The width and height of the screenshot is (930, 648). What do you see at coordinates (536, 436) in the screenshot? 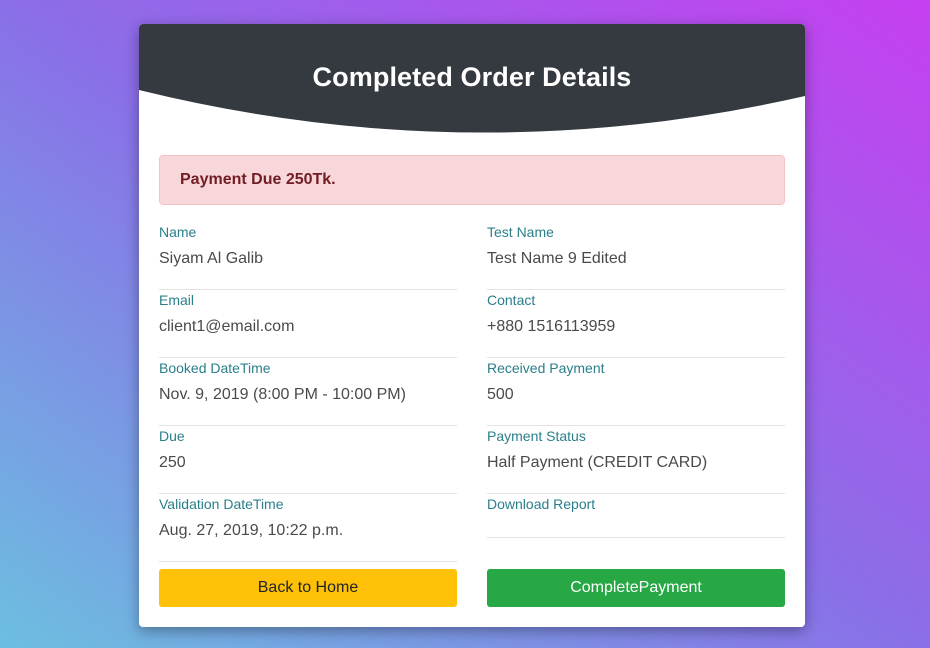
I see `field-label: Payment Status` at bounding box center [536, 436].